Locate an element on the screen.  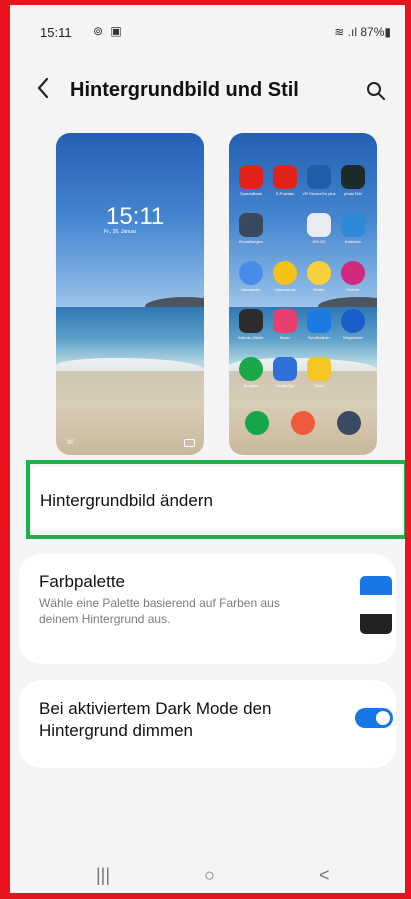
wallpaper-sand is located at coordinates (130, 413).